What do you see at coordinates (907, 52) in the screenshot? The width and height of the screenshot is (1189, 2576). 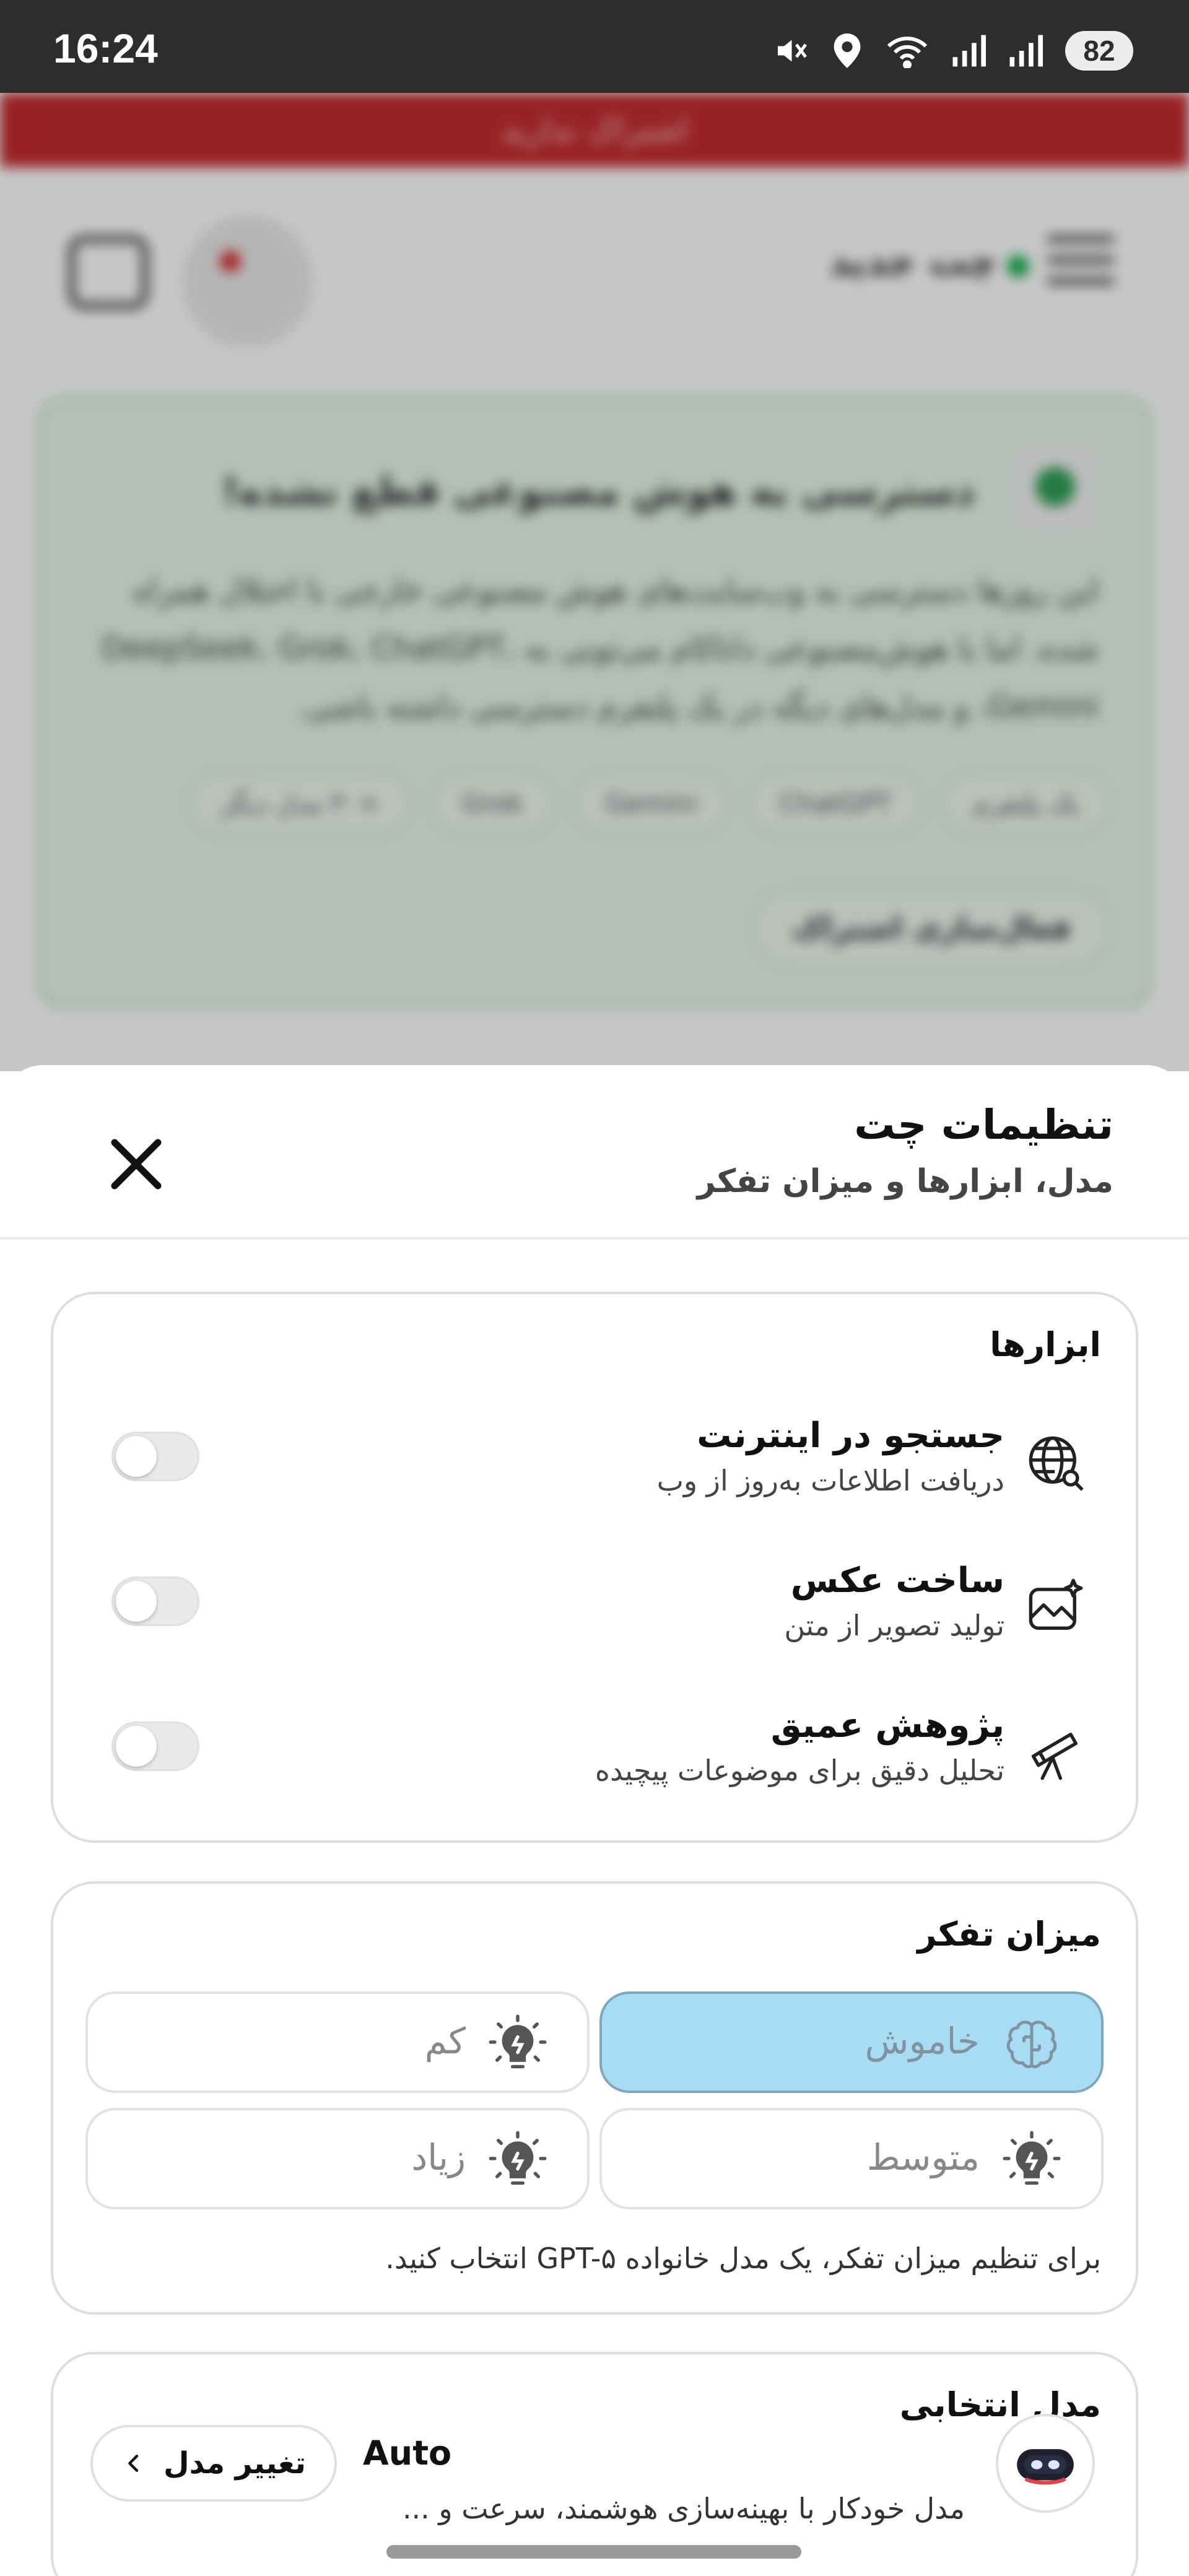 I see `wifi-icon` at bounding box center [907, 52].